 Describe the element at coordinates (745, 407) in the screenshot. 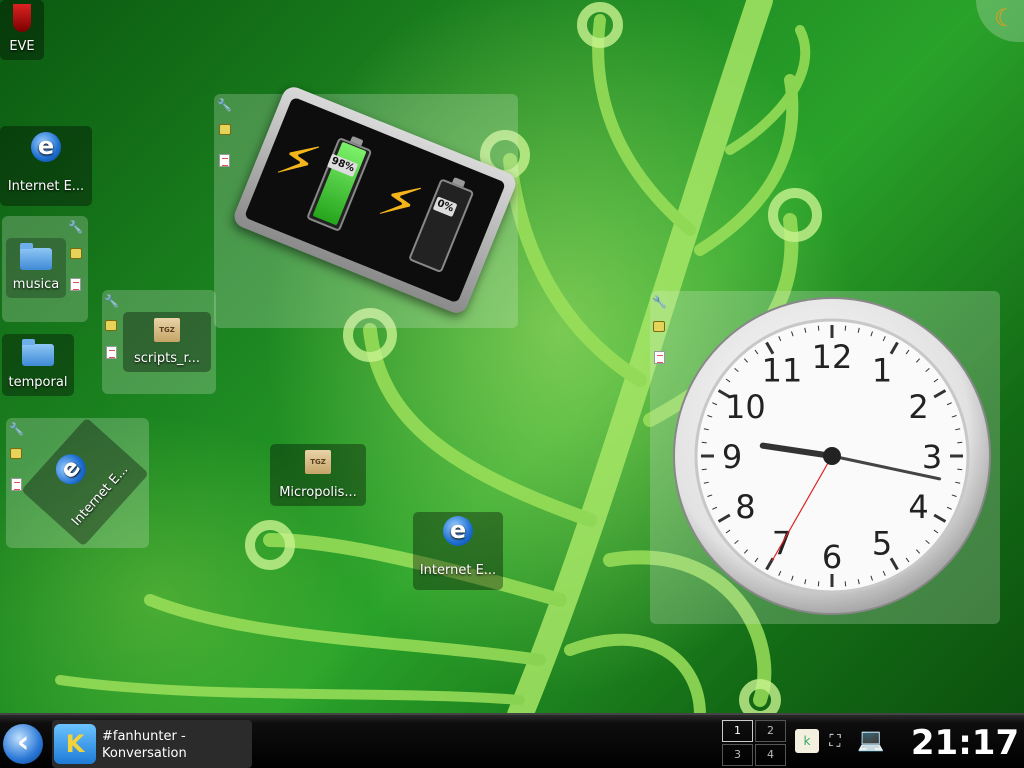

I see `clock-numeral: 10` at that location.